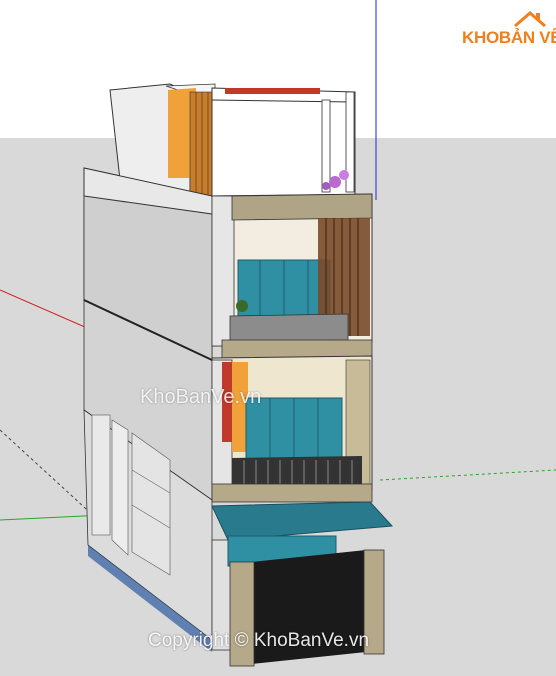  I want to click on logo-text: KHOBẢN VẼ, so click(509, 38).